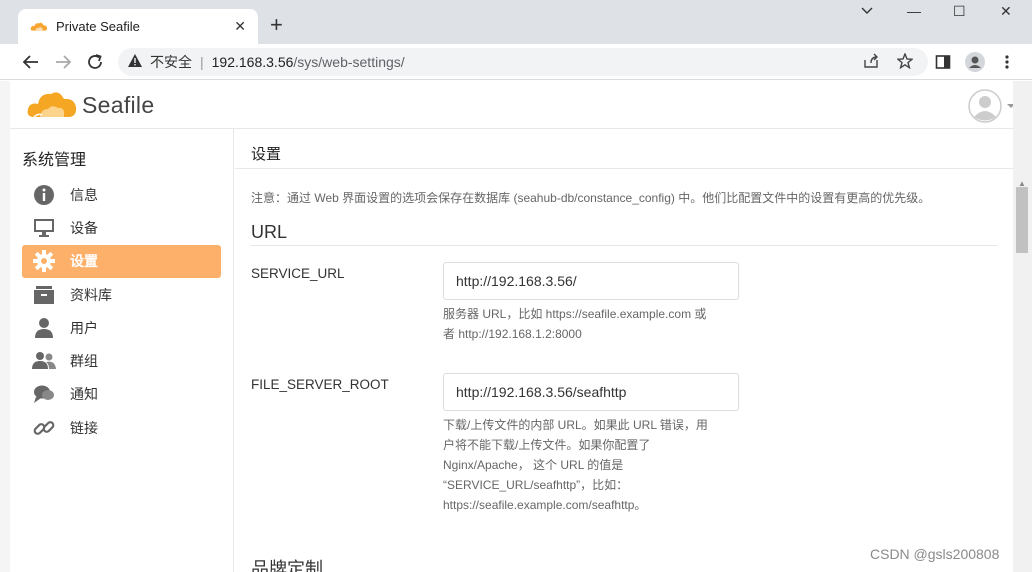 This screenshot has width=1032, height=572. Describe the element at coordinates (44, 428) in the screenshot. I see `link-icon` at that location.